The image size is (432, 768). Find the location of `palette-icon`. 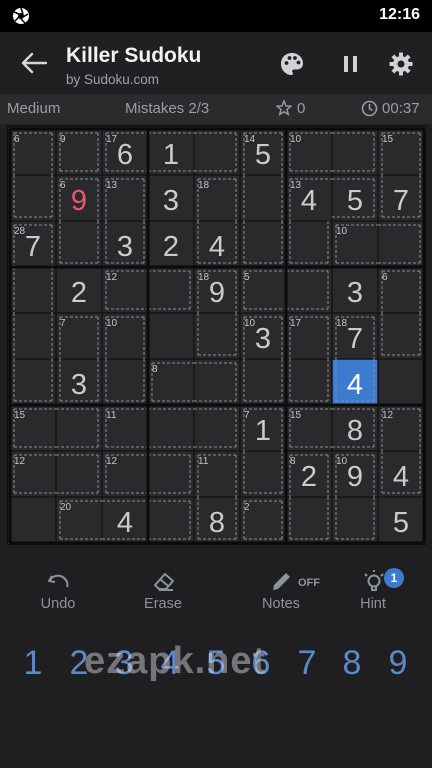

palette-icon is located at coordinates (292, 64).